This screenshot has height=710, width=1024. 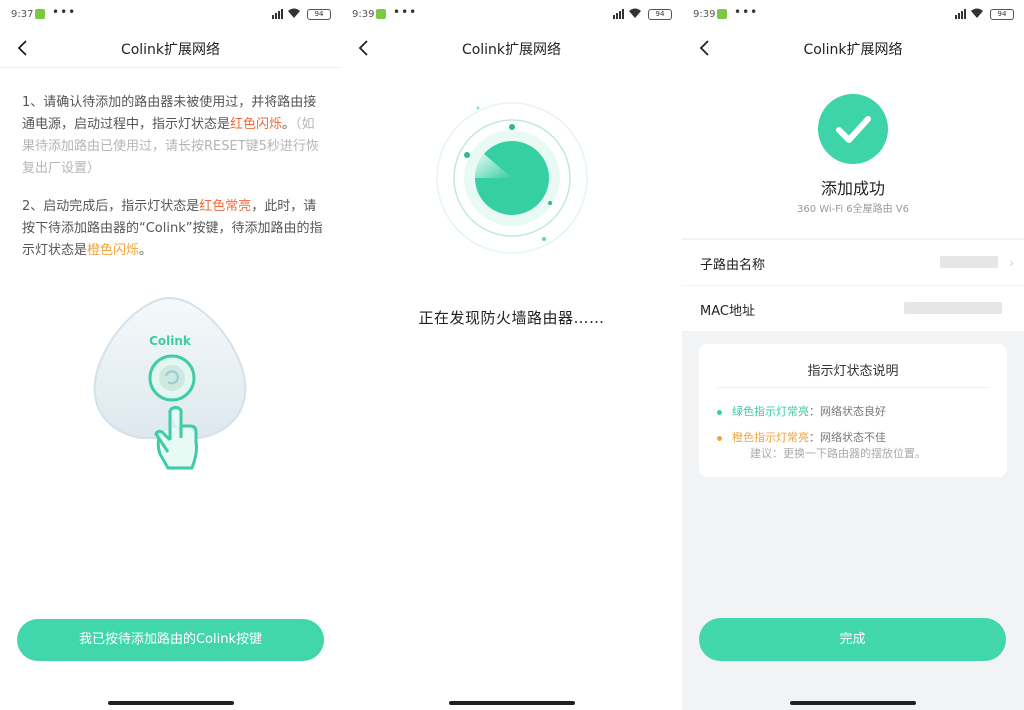 I want to click on mac-address-value-blurred, so click(x=953, y=308).